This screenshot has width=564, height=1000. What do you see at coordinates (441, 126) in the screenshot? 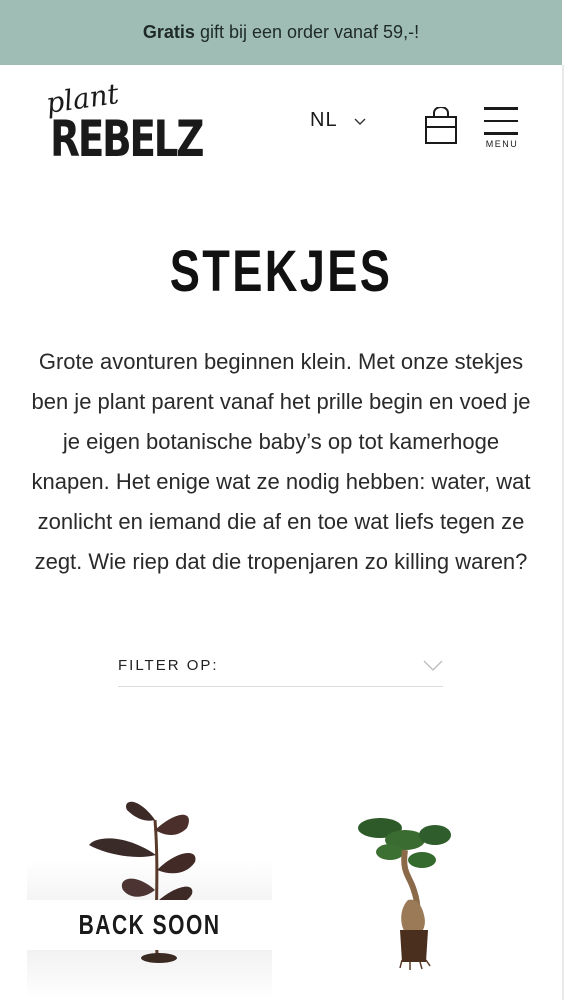
I see `shopping-bag-icon` at bounding box center [441, 126].